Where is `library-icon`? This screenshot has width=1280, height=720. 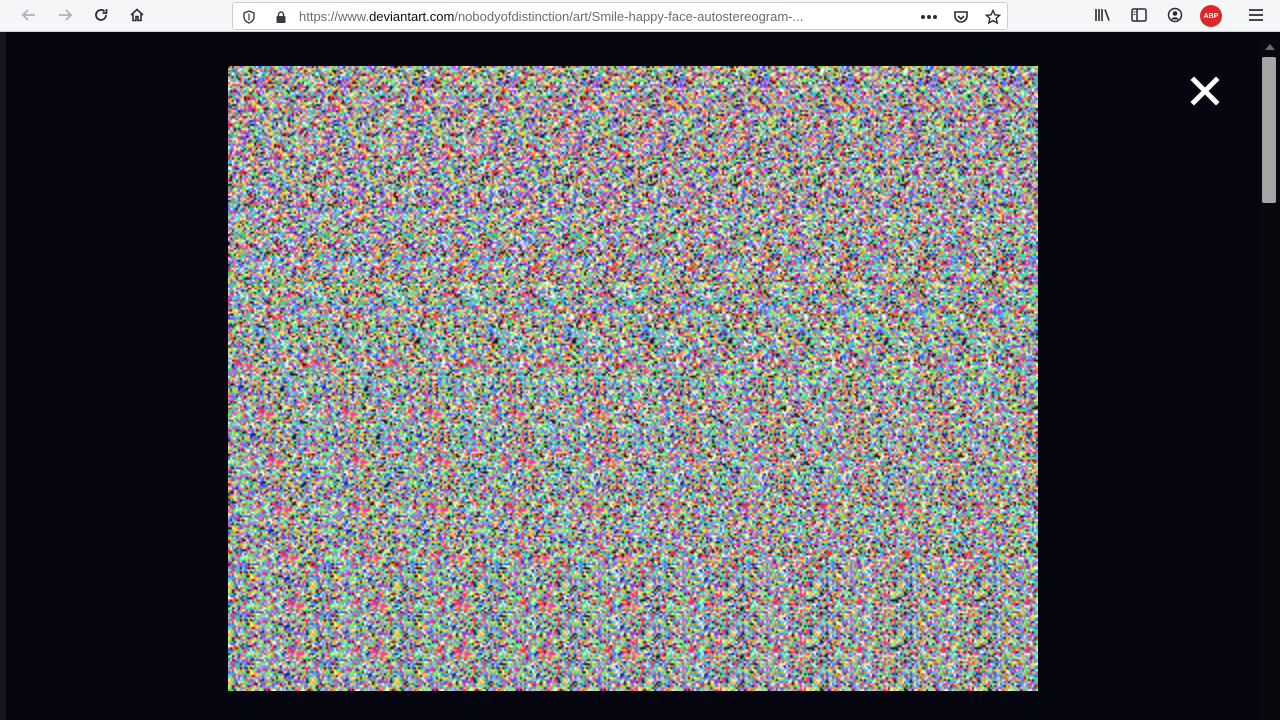 library-icon is located at coordinates (1103, 16).